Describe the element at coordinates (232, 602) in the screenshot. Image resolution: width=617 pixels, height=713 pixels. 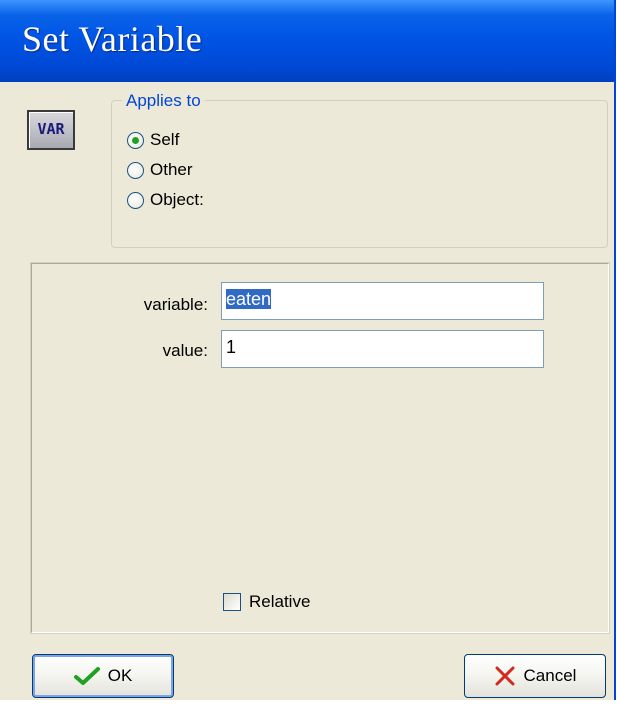
I see `relative-checkbox` at that location.